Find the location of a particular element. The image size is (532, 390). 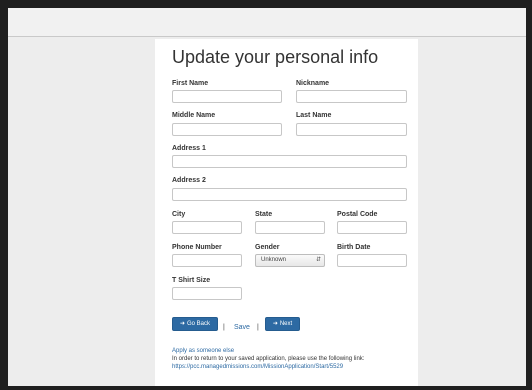

last-name-input is located at coordinates (351, 129).